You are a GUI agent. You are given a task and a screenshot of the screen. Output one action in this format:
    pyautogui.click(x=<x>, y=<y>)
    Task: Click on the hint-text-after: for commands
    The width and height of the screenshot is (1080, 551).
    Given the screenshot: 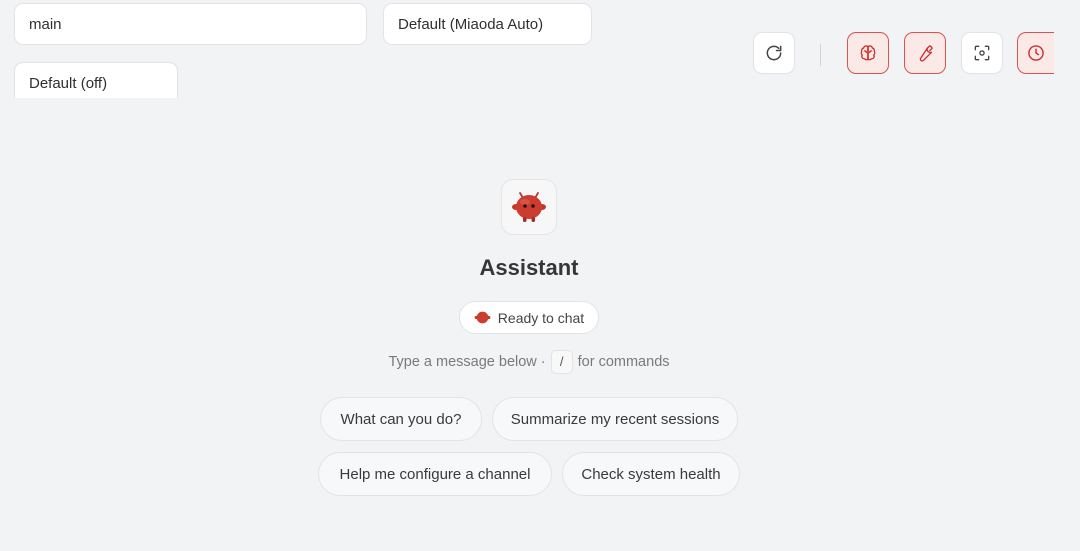 What is the action you would take?
    pyautogui.click(x=623, y=362)
    